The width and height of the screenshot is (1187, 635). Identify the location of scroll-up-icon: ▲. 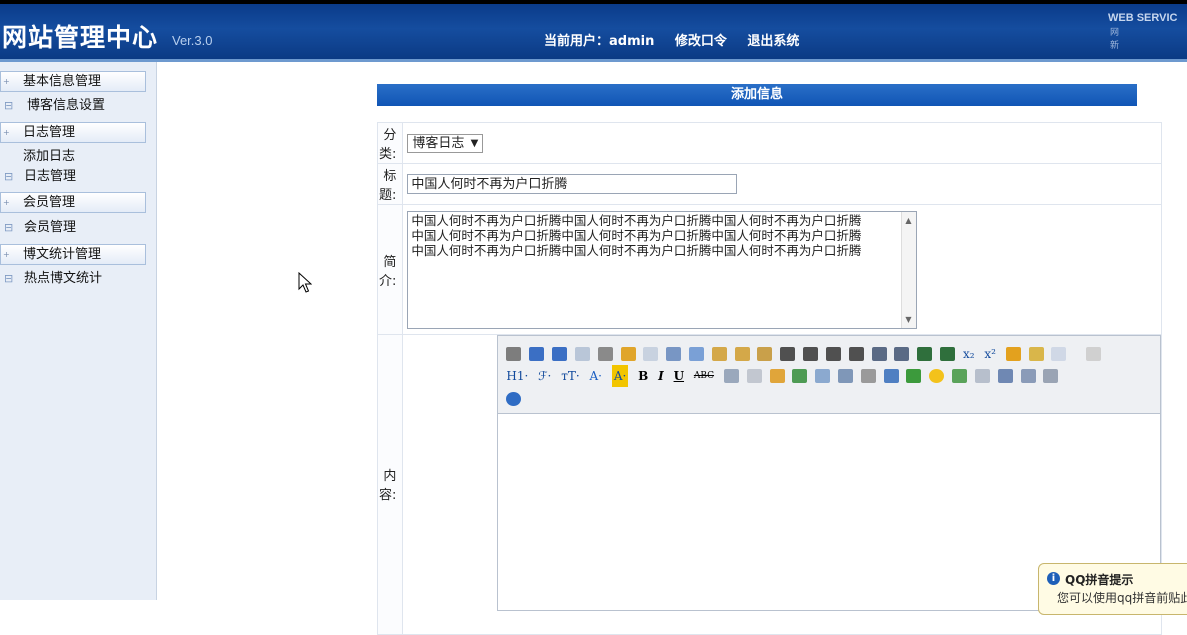
(908, 220).